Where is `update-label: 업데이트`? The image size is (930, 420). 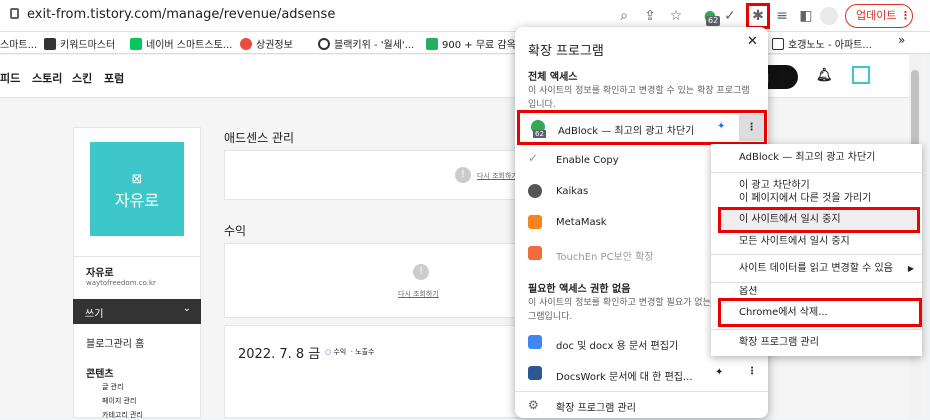 update-label: 업데이트 is located at coordinates (876, 15).